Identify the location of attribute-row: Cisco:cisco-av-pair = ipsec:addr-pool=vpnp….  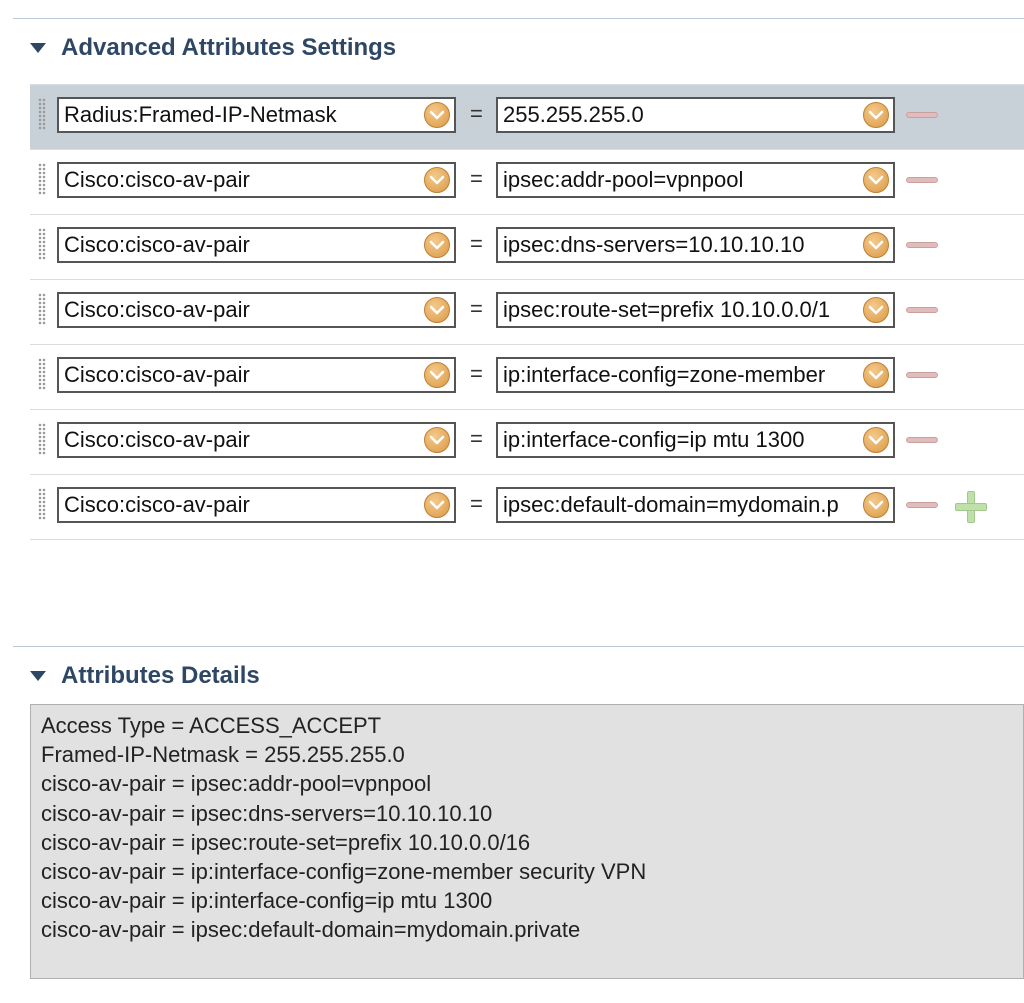
(527, 182).